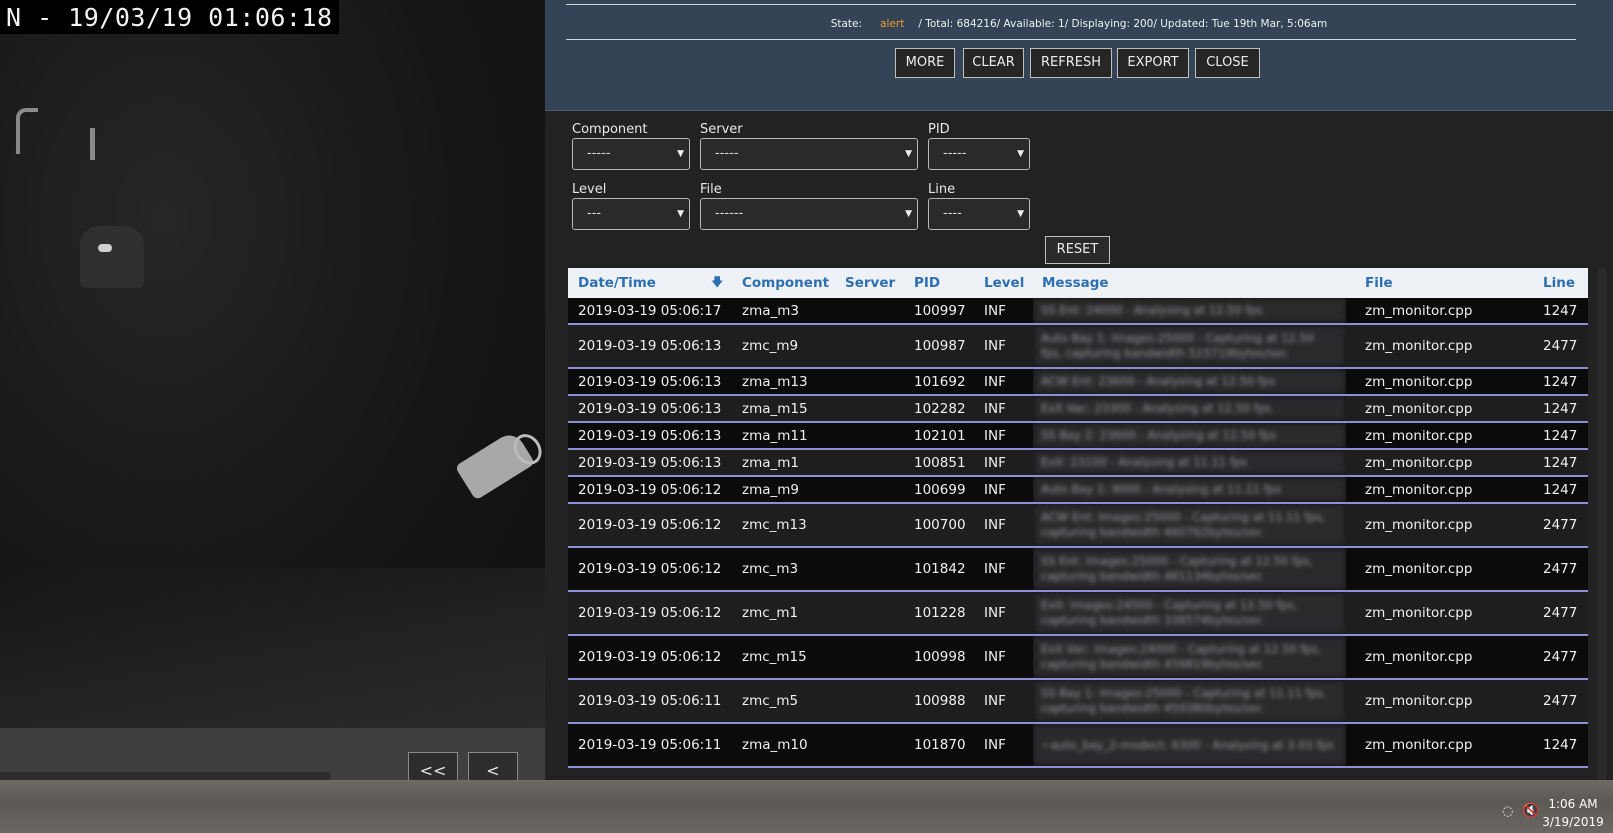 The image size is (1613, 833). What do you see at coordinates (940, 657) in the screenshot?
I see `cell-pid: 100998` at bounding box center [940, 657].